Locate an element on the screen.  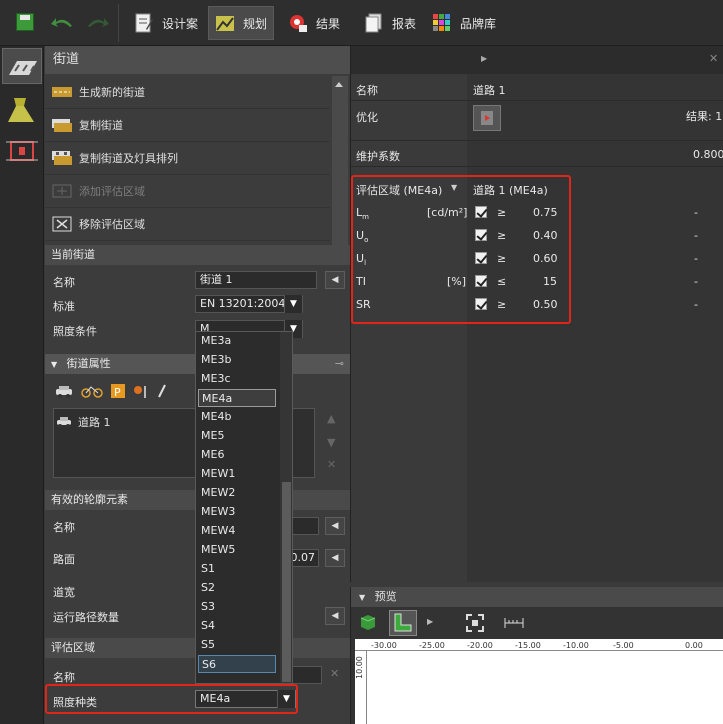
eval-name-label: 名称 is located at coordinates (64, 677).